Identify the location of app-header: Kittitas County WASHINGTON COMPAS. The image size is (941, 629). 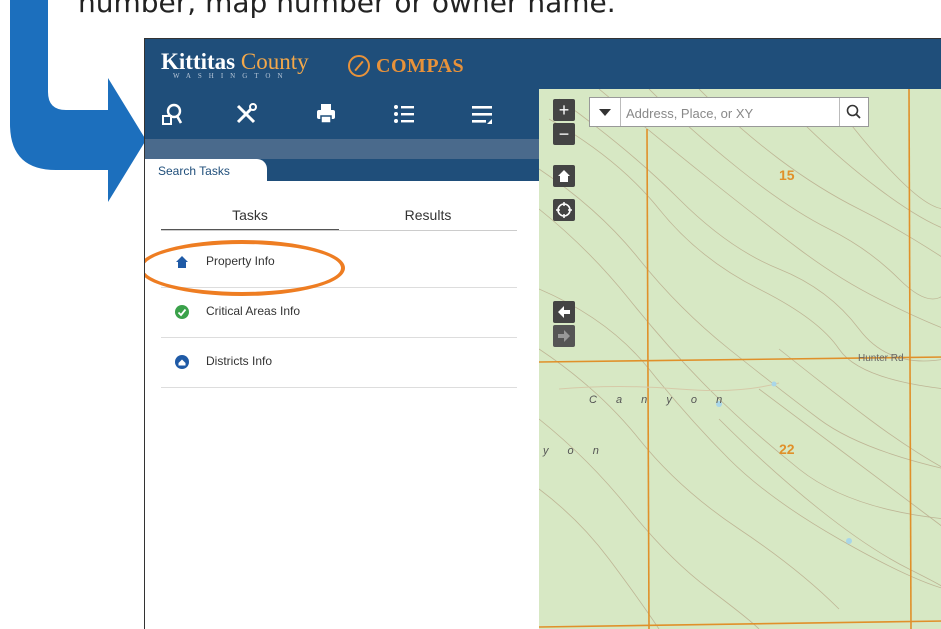
(543, 64).